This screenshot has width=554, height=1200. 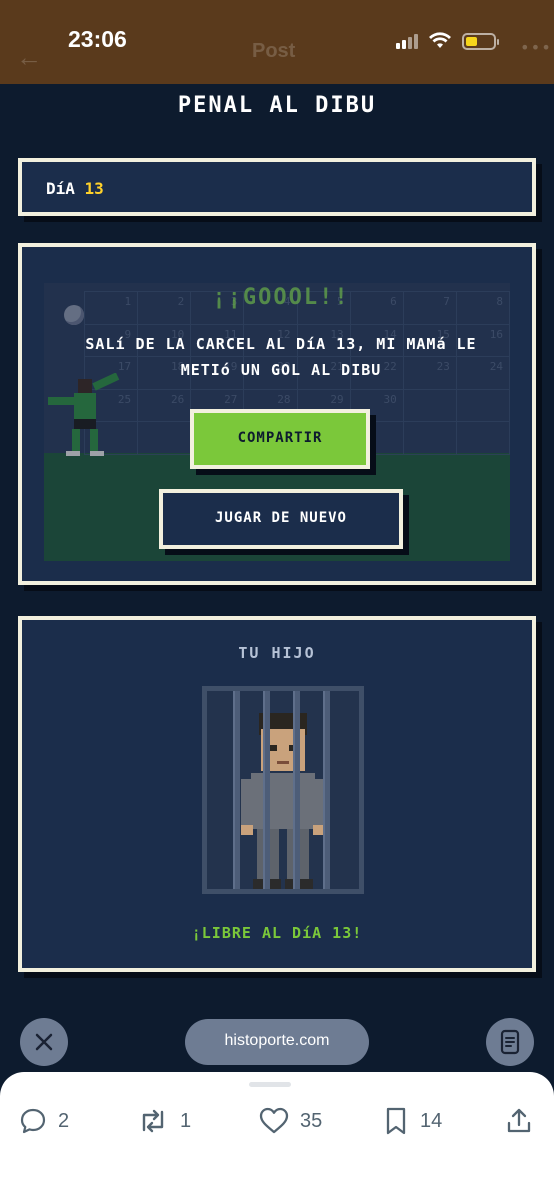 I want to click on post-header-title: Post, so click(x=274, y=51).